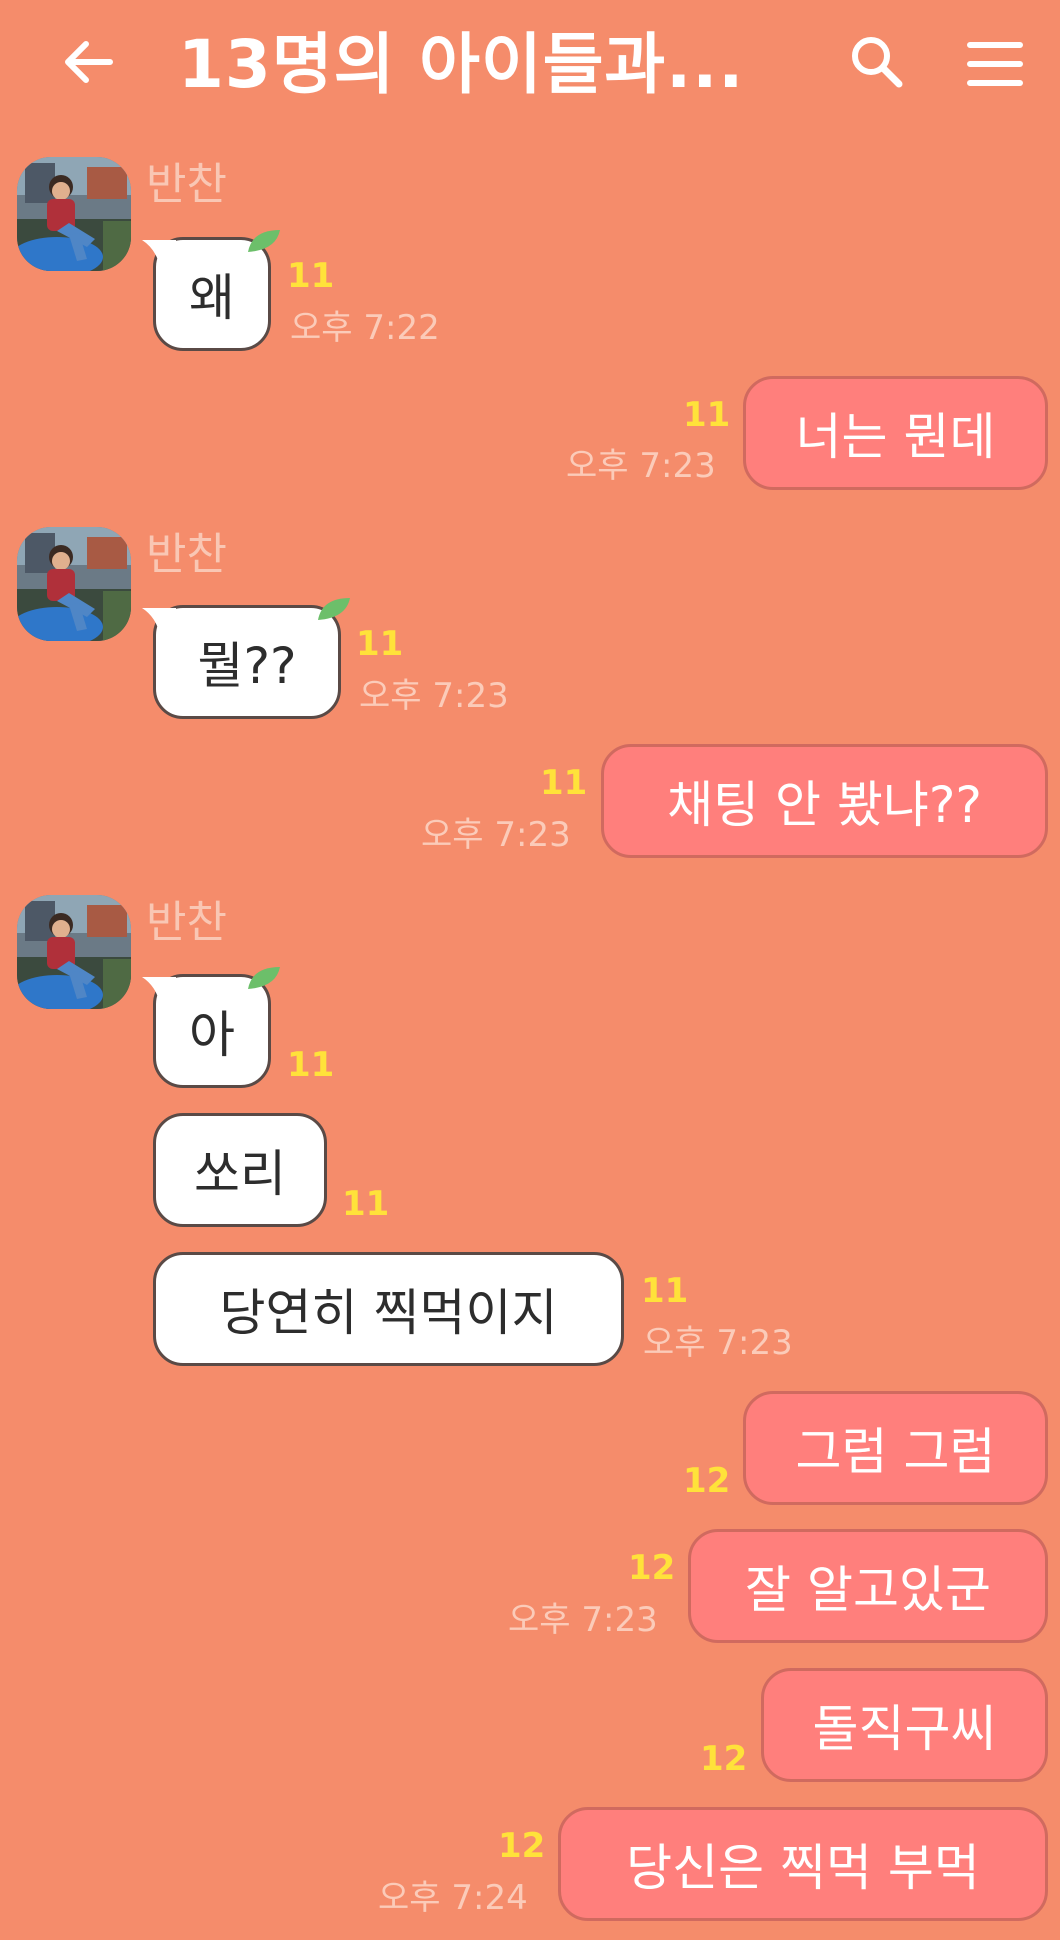 The image size is (1060, 1940). What do you see at coordinates (212, 298) in the screenshot?
I see `message-text: 왜` at bounding box center [212, 298].